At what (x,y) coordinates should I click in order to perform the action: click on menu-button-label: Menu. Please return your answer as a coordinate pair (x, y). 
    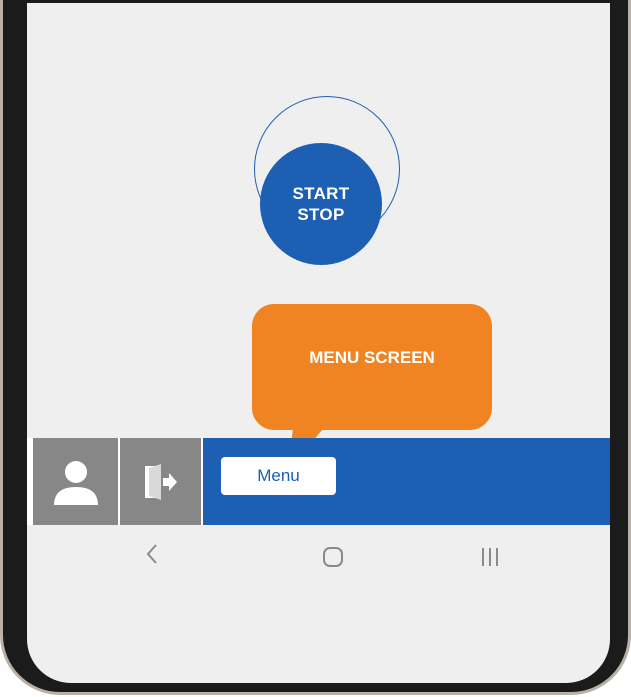
    Looking at the image, I should click on (278, 475).